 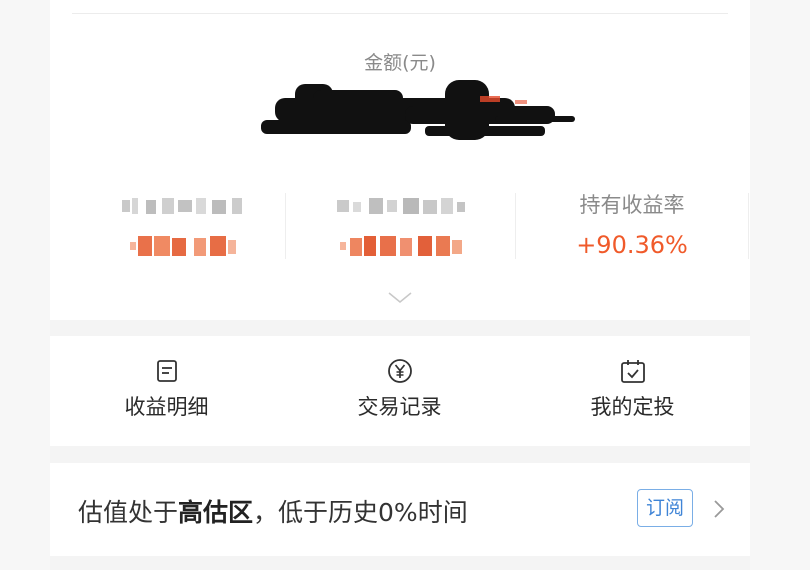 What do you see at coordinates (128, 512) in the screenshot?
I see `valuation-prefix: 估值处于` at bounding box center [128, 512].